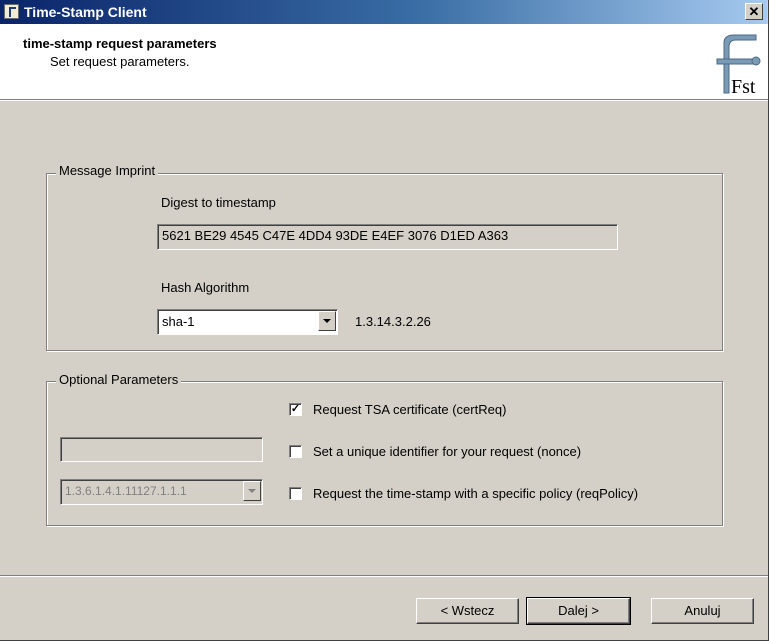  Describe the element at coordinates (120, 61) in the screenshot. I see `page-subtitle: Set request parameters.` at that location.